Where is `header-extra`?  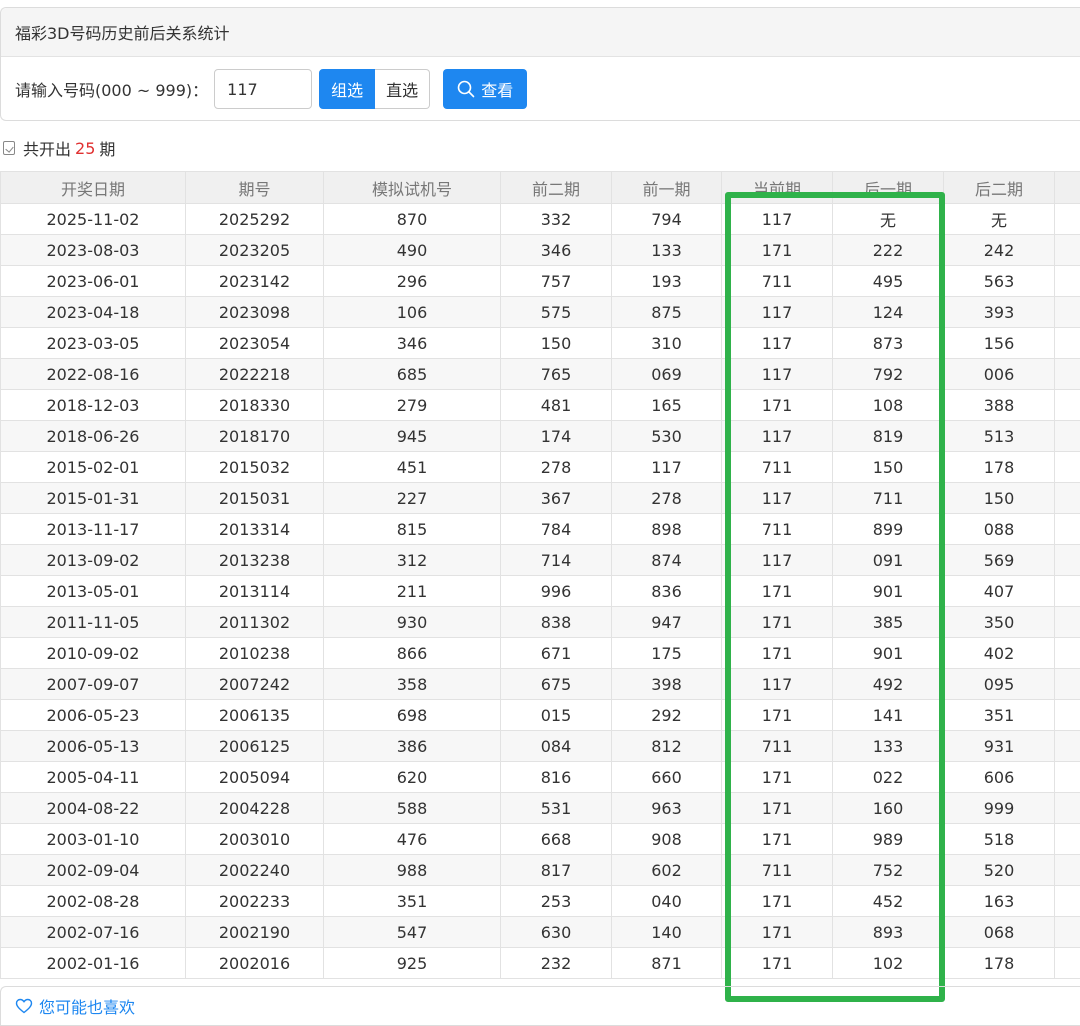 header-extra is located at coordinates (1067, 188).